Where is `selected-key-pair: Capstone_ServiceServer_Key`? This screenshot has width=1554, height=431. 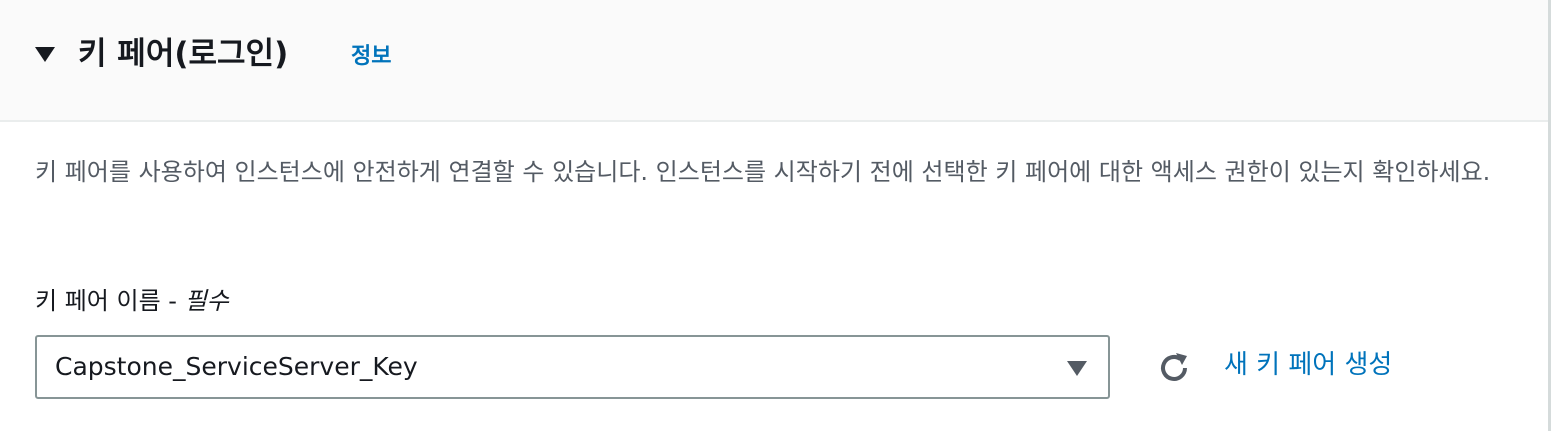 selected-key-pair: Capstone_ServiceServer_Key is located at coordinates (236, 366).